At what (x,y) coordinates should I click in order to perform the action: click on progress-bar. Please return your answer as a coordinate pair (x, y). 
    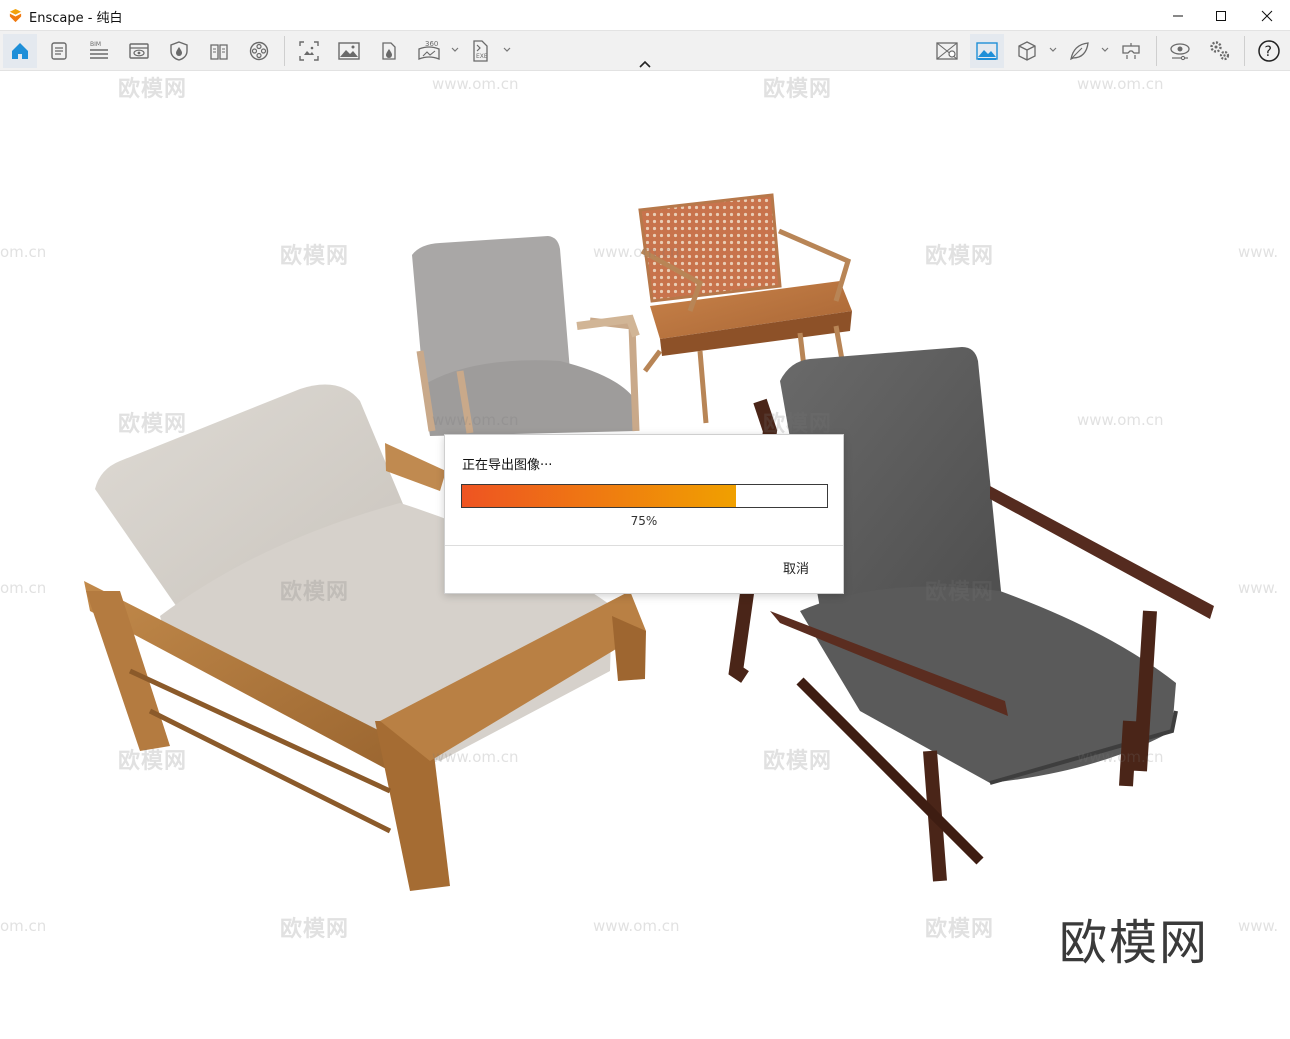
    Looking at the image, I should click on (644, 496).